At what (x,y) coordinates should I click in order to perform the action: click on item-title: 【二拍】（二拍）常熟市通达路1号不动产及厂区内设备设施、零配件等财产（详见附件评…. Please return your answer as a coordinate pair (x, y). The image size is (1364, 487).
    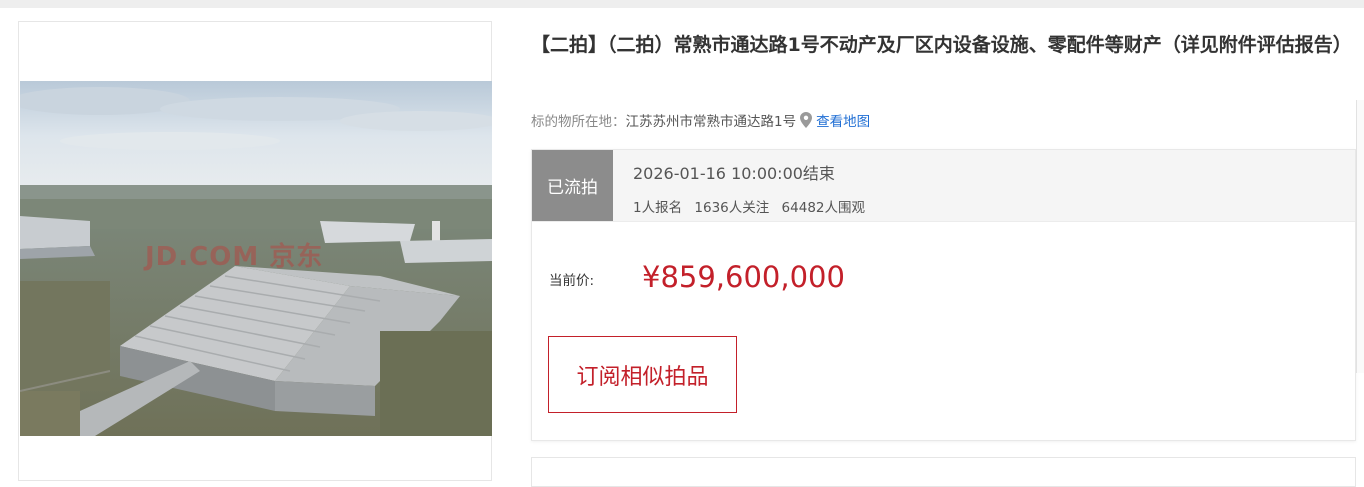
    Looking at the image, I should click on (941, 45).